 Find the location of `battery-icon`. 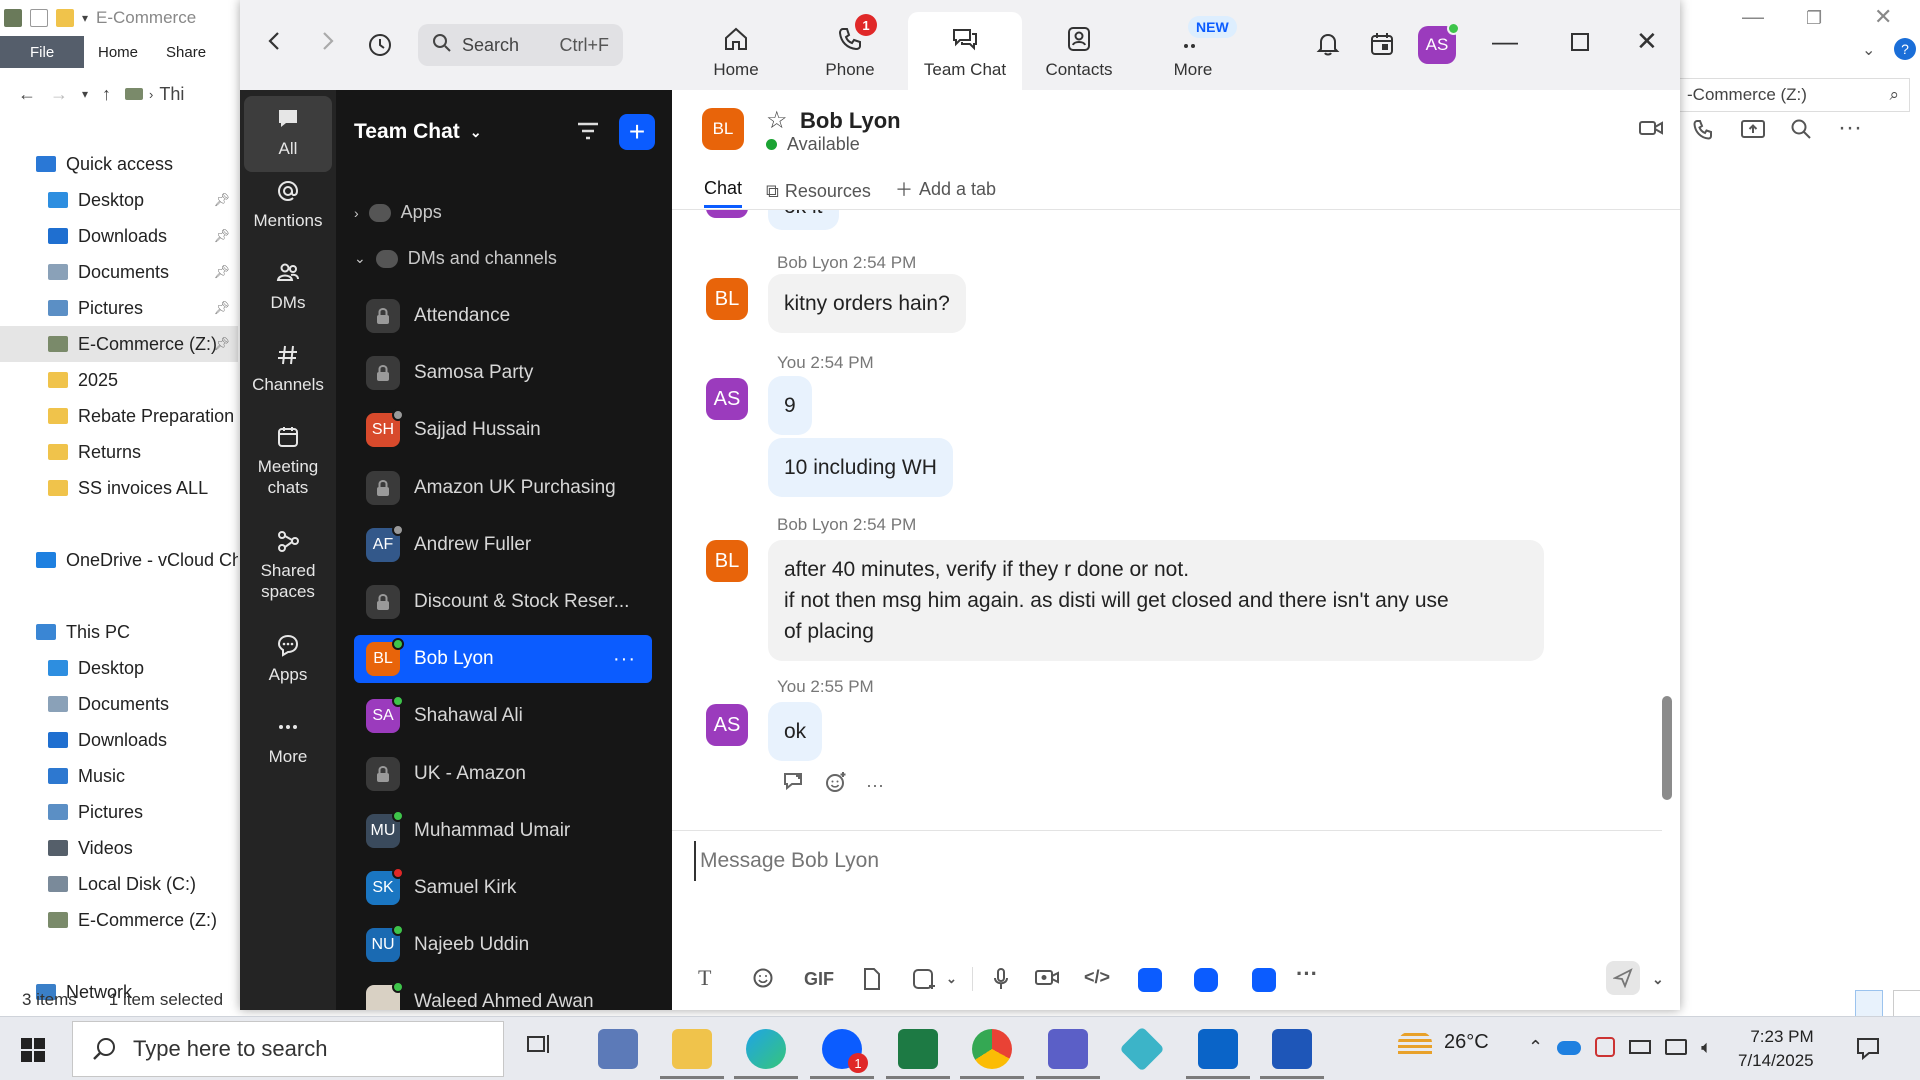

battery-icon is located at coordinates (1640, 1047).